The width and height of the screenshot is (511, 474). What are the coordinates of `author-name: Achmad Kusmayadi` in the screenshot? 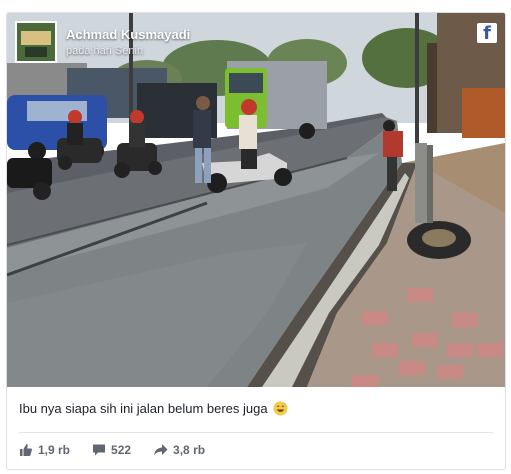 It's located at (128, 34).